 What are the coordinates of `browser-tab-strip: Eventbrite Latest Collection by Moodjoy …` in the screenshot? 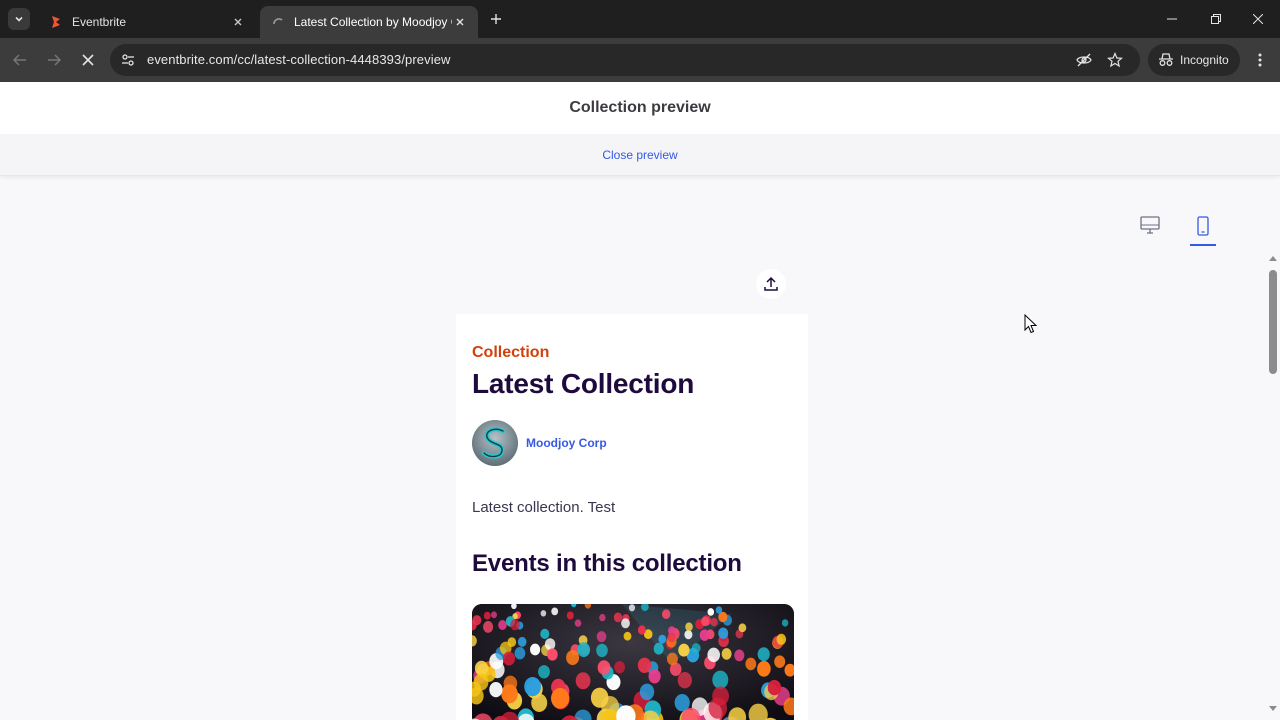 It's located at (640, 19).